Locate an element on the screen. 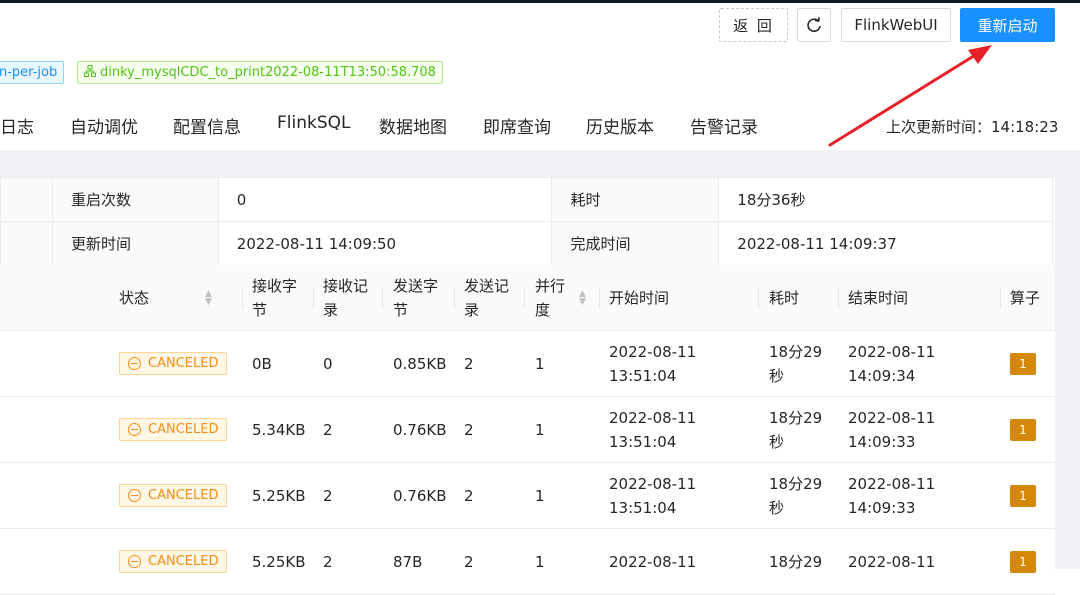 Image resolution: width=1080 pixels, height=595 pixels. section-divider is located at coordinates (540, 163).